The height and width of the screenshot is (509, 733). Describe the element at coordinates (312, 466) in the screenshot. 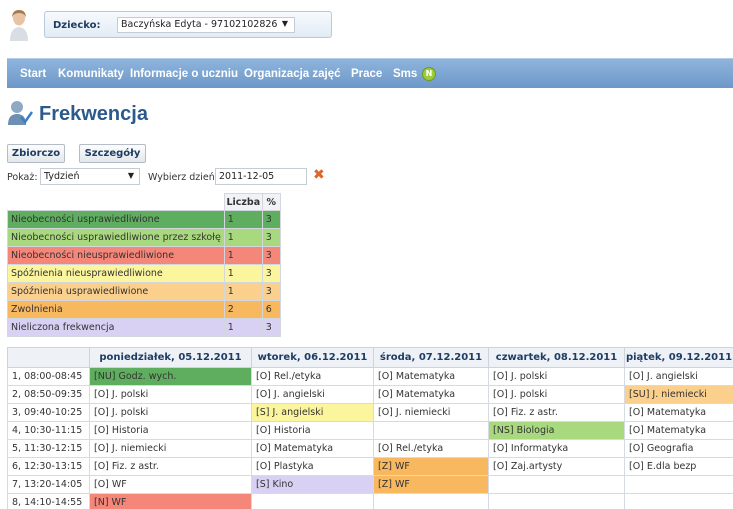

I see `lesson-cell: [O] Plastyka` at that location.